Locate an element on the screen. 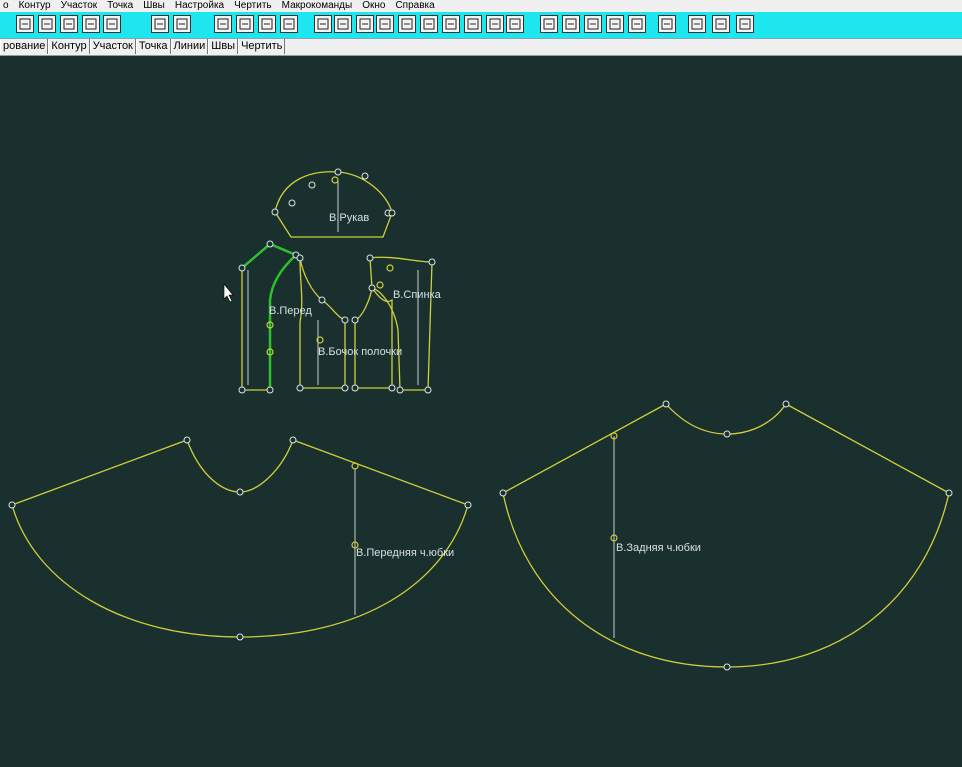 The width and height of the screenshot is (962, 767). tab-point: Точка is located at coordinates (153, 46).